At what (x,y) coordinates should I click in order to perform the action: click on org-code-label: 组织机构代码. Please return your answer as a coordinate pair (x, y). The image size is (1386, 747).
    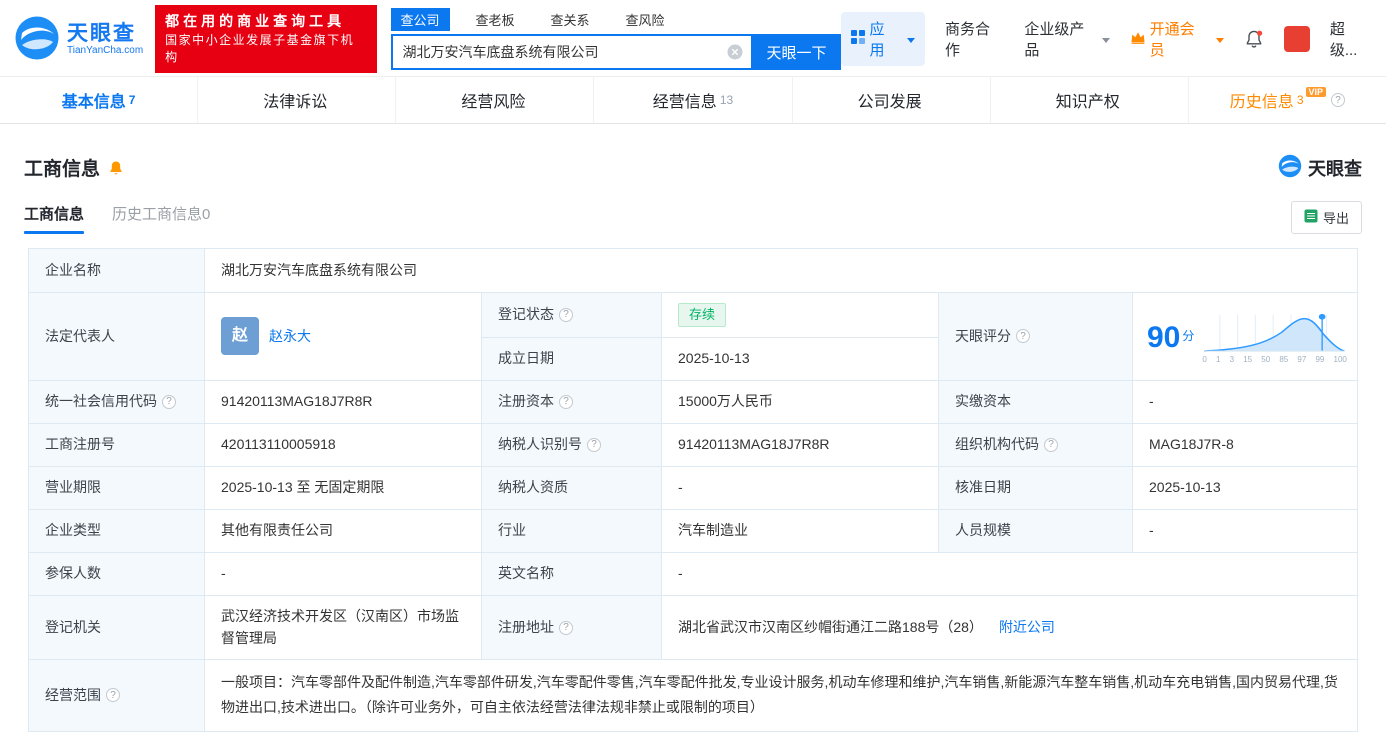
    Looking at the image, I should click on (997, 443).